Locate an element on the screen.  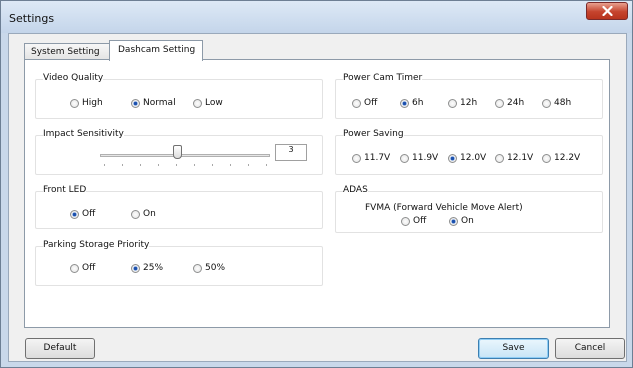
power-saving-11-9v-radio: 11.9V is located at coordinates (419, 158).